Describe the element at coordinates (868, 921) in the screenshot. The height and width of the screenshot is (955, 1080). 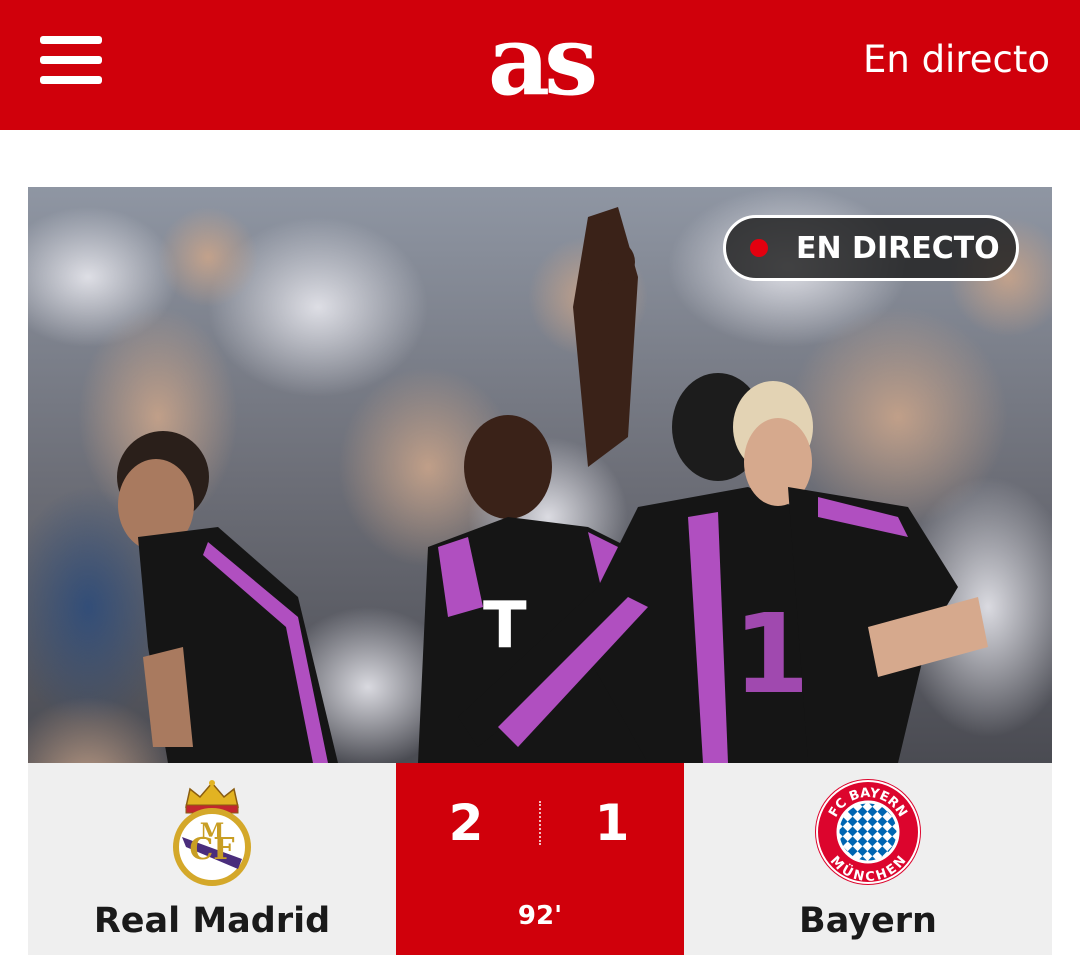
I see `away-team-name: Bayern` at that location.